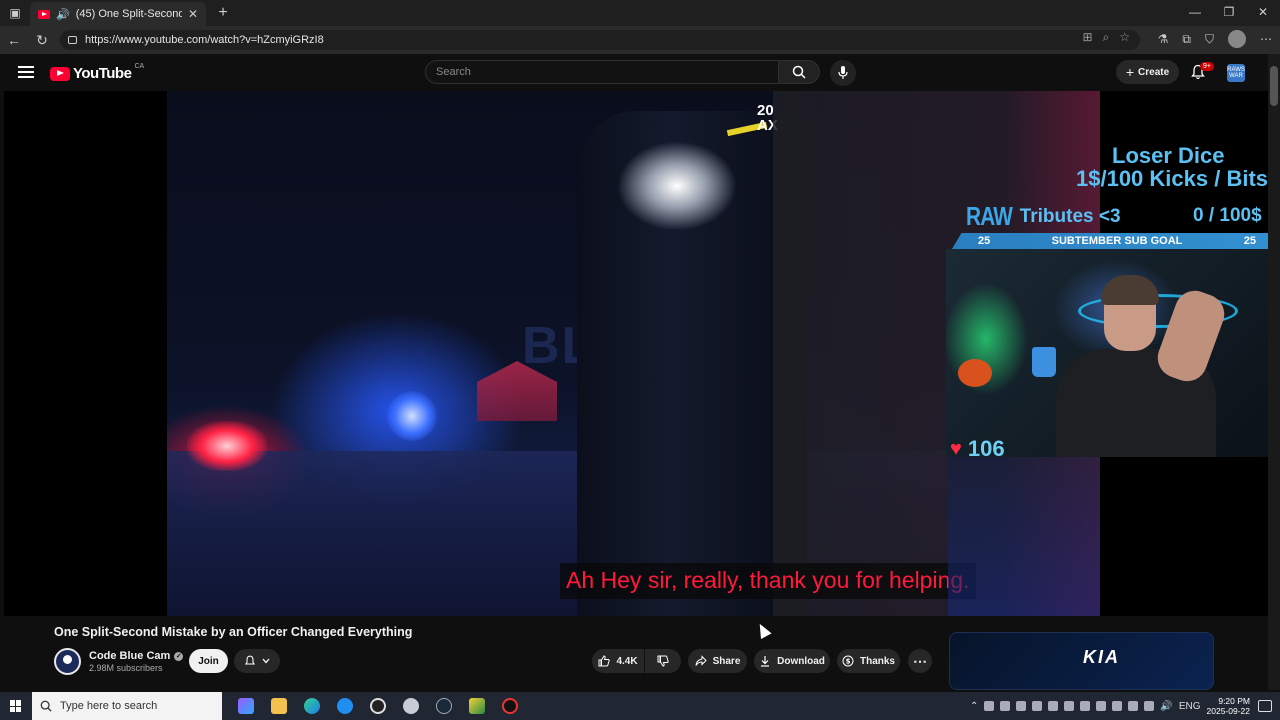  What do you see at coordinates (677, 186) in the screenshot?
I see `video-headlight` at bounding box center [677, 186].